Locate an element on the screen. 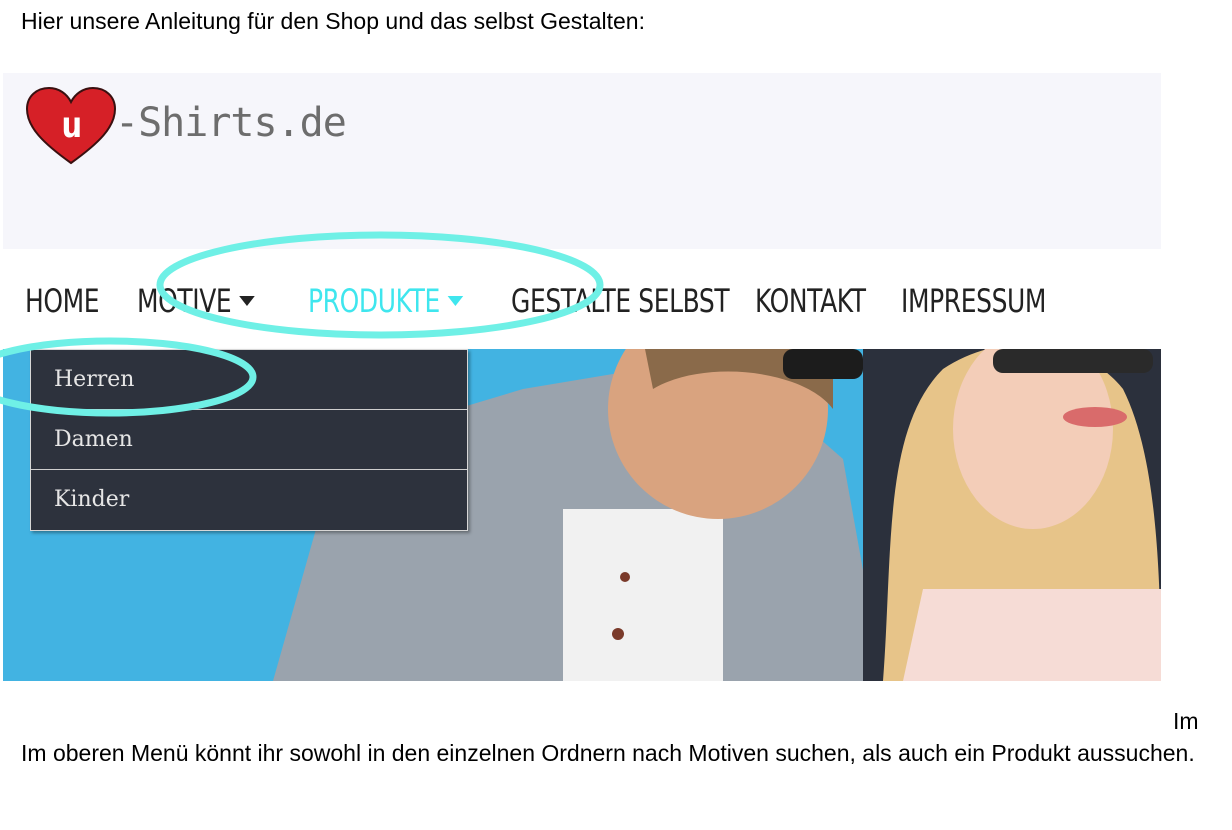 This screenshot has width=1232, height=830. heart-logo-icon: u is located at coordinates (71, 125).